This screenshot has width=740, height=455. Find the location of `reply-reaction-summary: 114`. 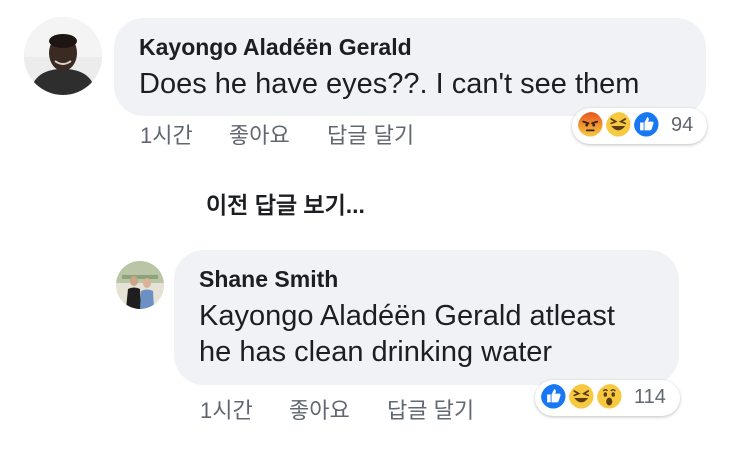

reply-reaction-summary: 114 is located at coordinates (607, 398).